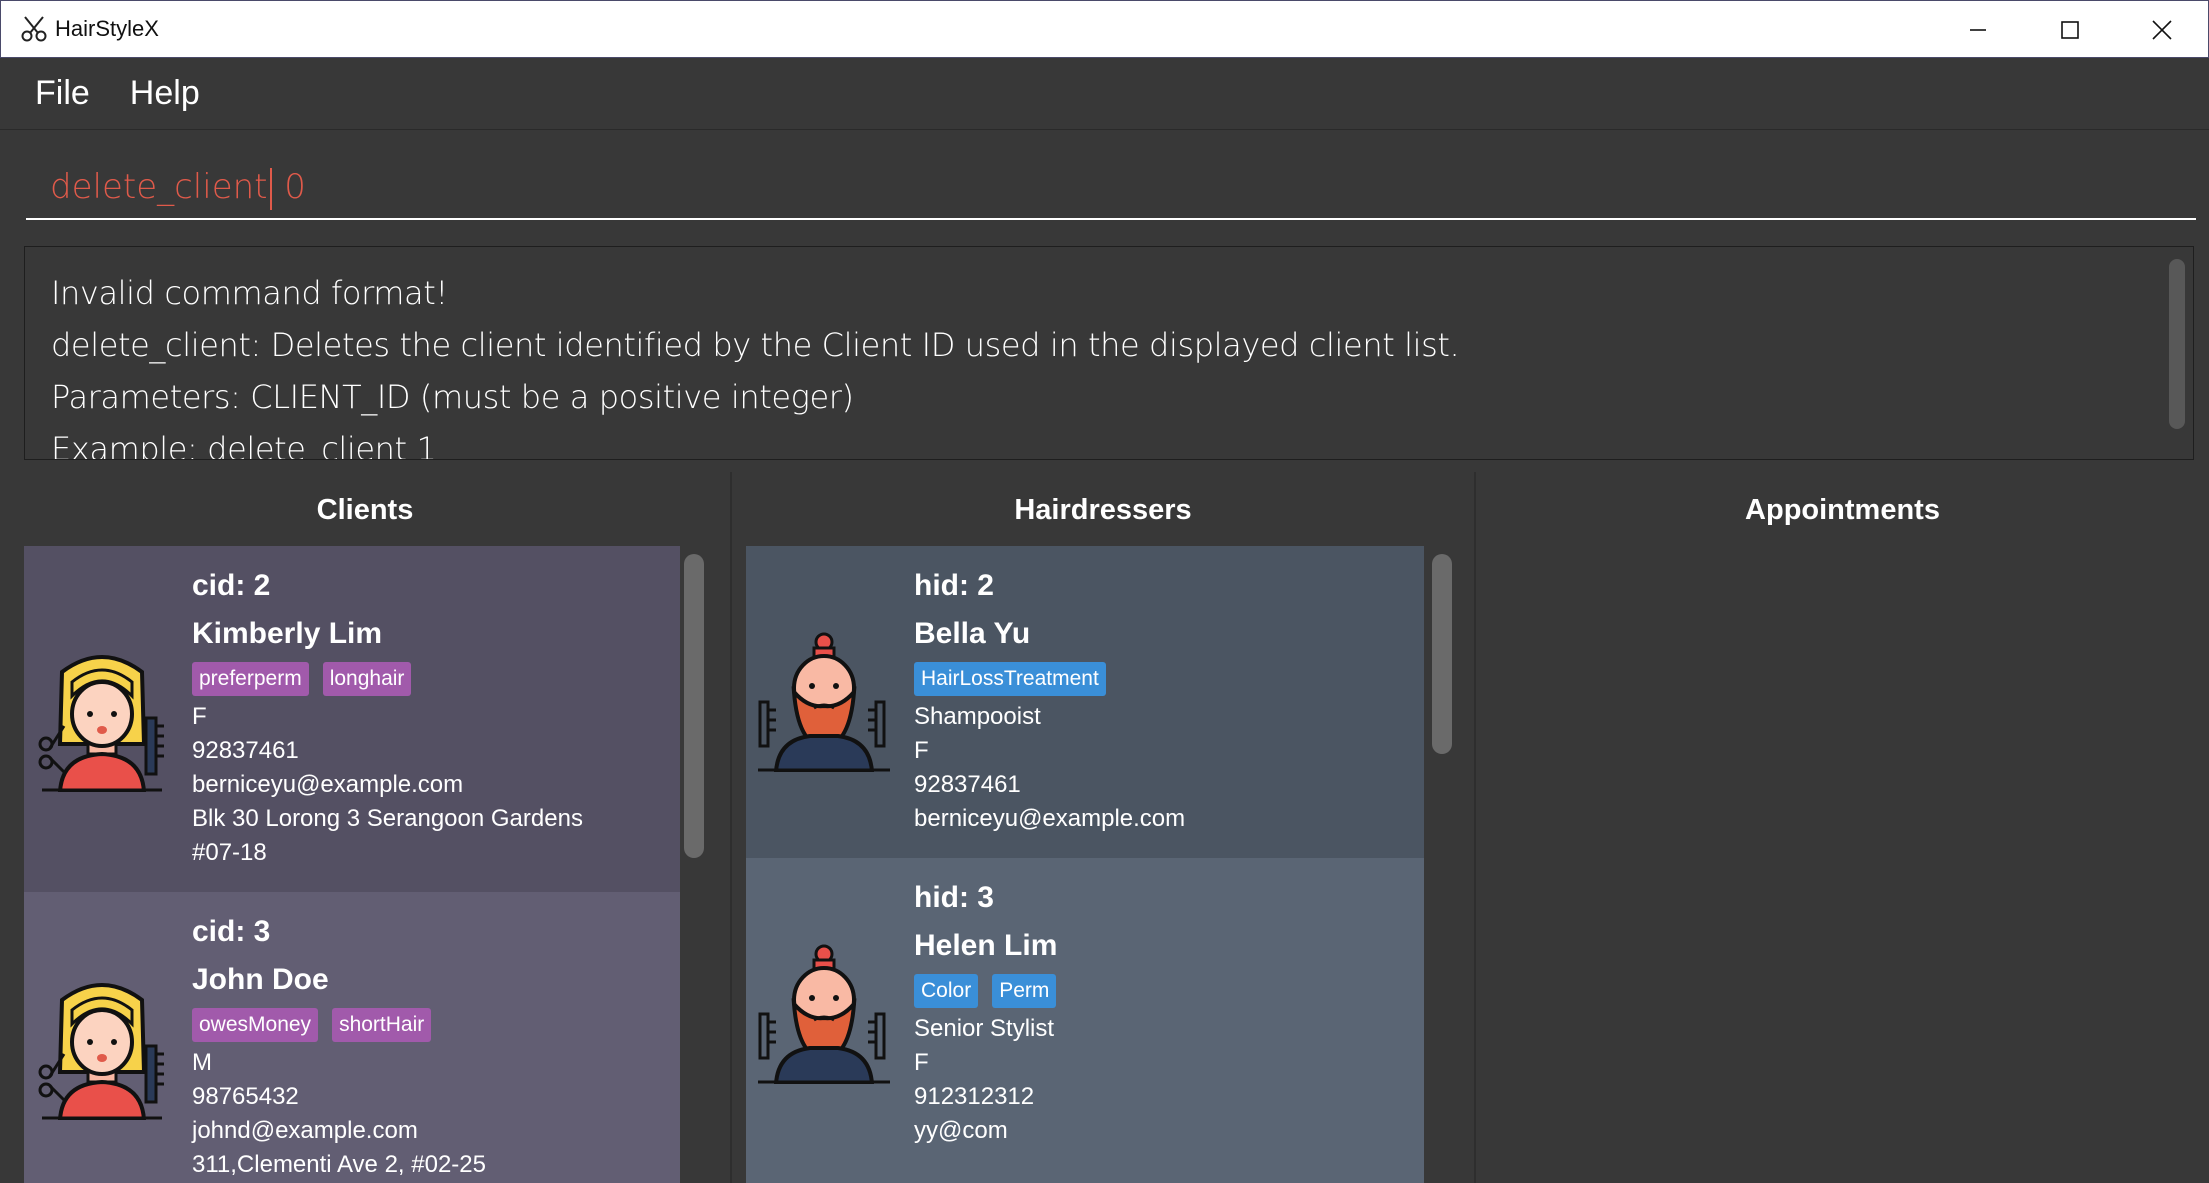  Describe the element at coordinates (245, 1096) in the screenshot. I see `client-phone: 98765432` at that location.